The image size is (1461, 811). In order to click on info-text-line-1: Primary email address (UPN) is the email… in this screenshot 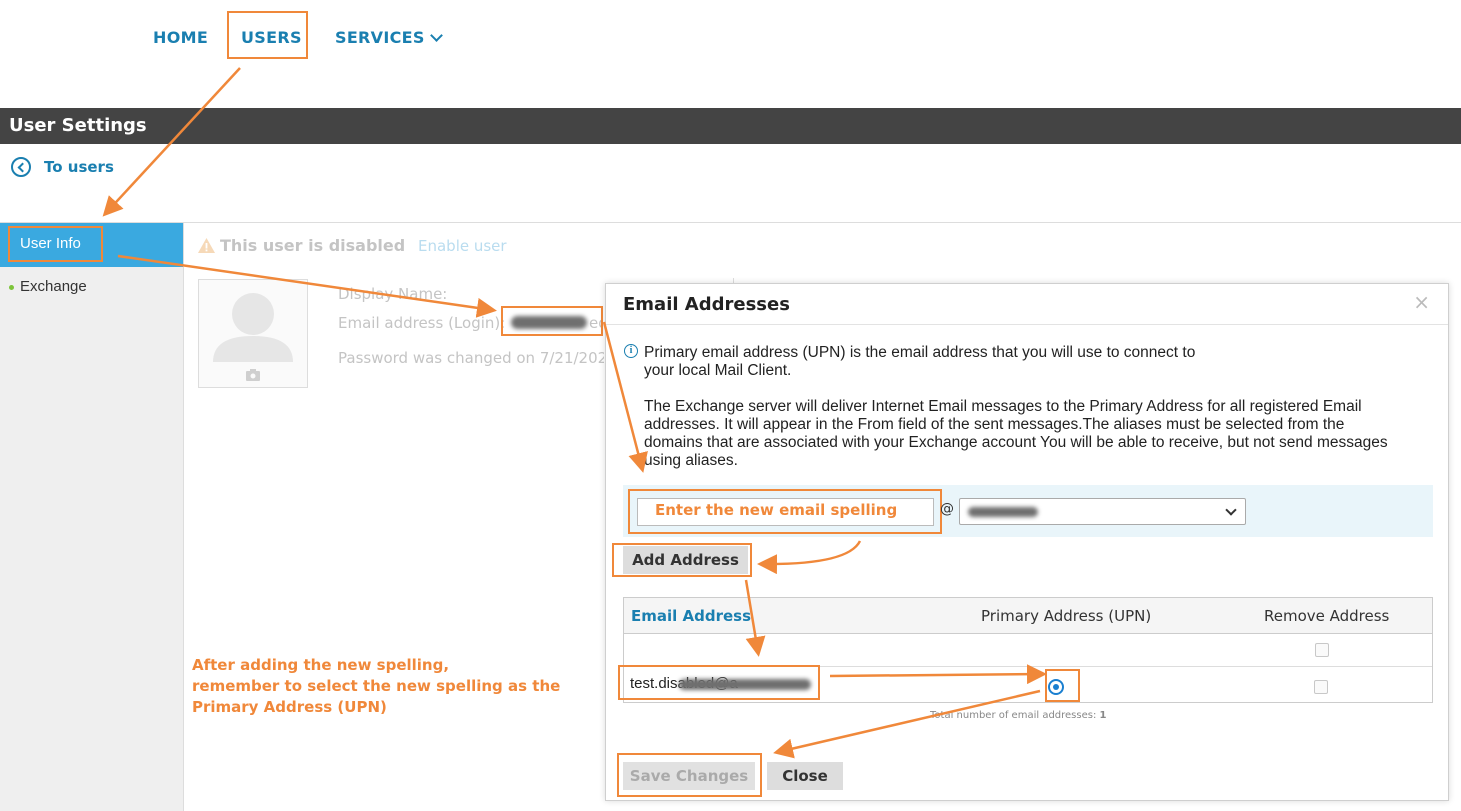, I will do `click(920, 352)`.